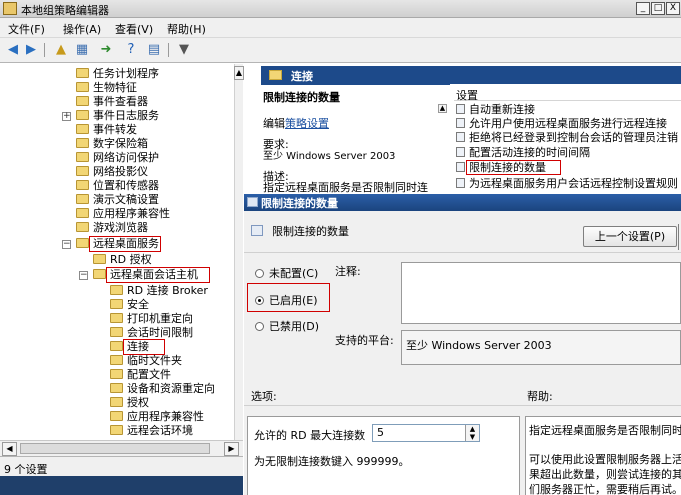  Describe the element at coordinates (65, 10) in the screenshot. I see `window-title: 本地组策略编辑器` at that location.